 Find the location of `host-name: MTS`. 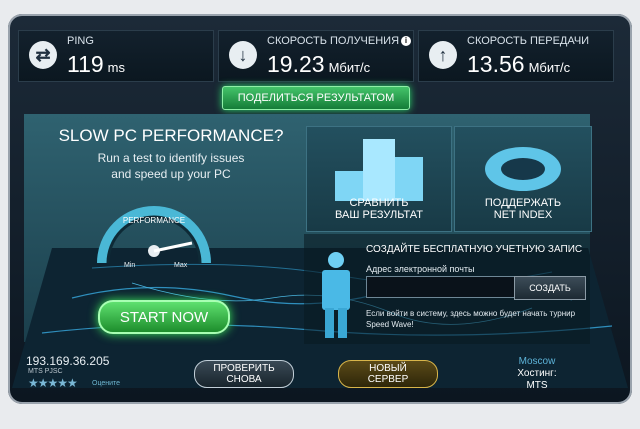

host-name: MTS is located at coordinates (537, 385).